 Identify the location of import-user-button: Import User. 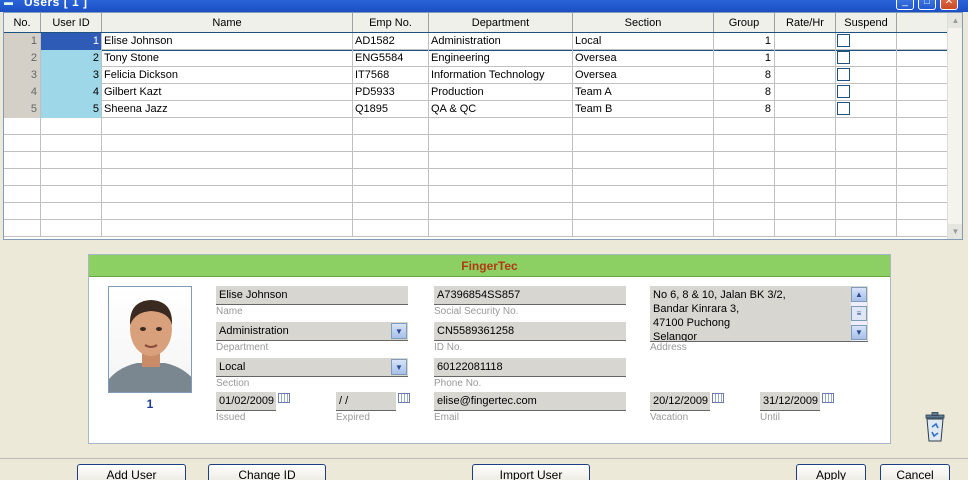
(531, 472).